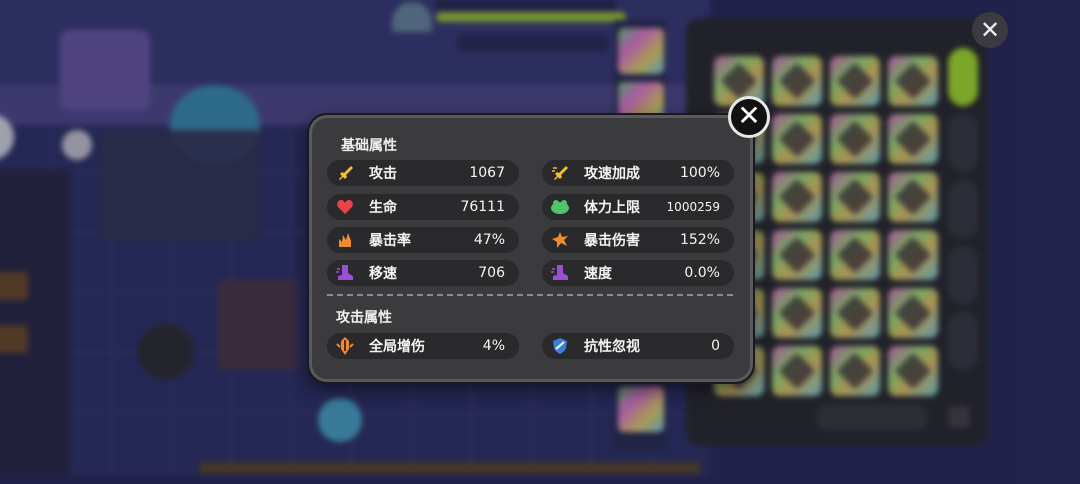  Describe the element at coordinates (638, 346) in the screenshot. I see `stat-resistance-ignore: 抗性忽视 0` at that location.